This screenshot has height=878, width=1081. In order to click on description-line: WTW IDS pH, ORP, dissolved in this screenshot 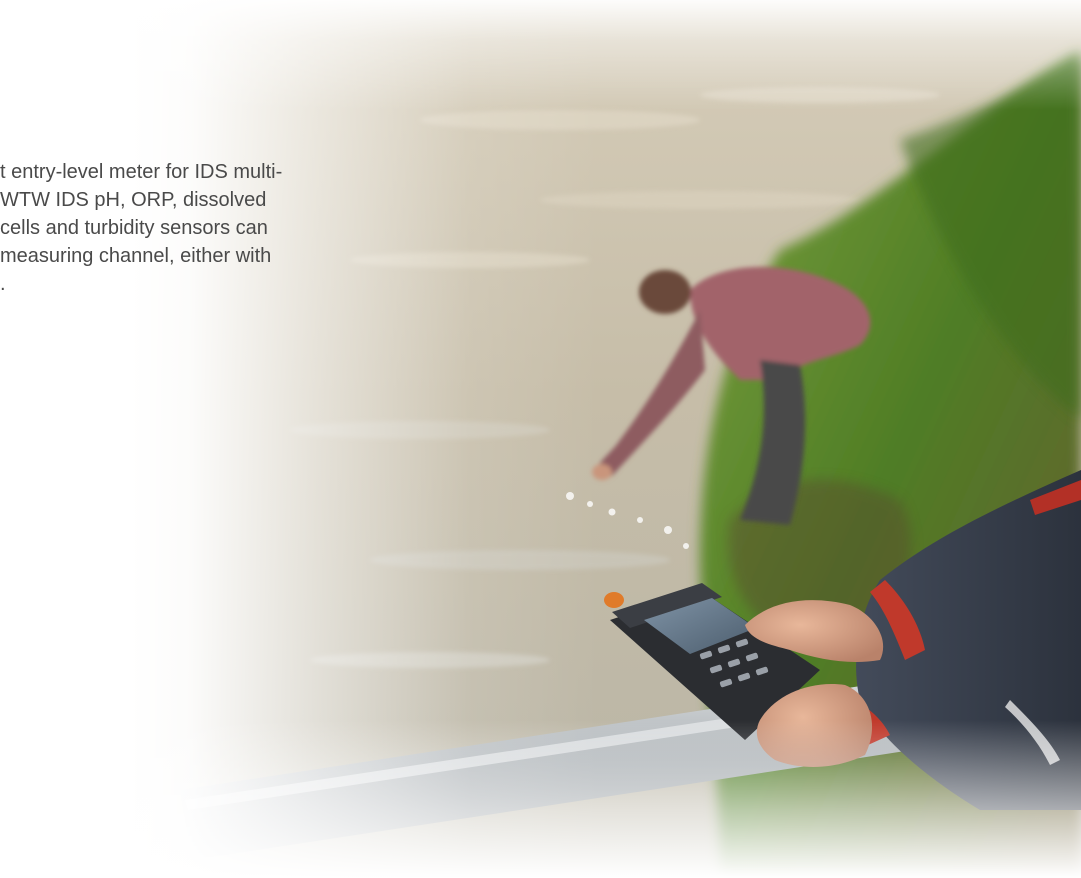, I will do `click(133, 200)`.